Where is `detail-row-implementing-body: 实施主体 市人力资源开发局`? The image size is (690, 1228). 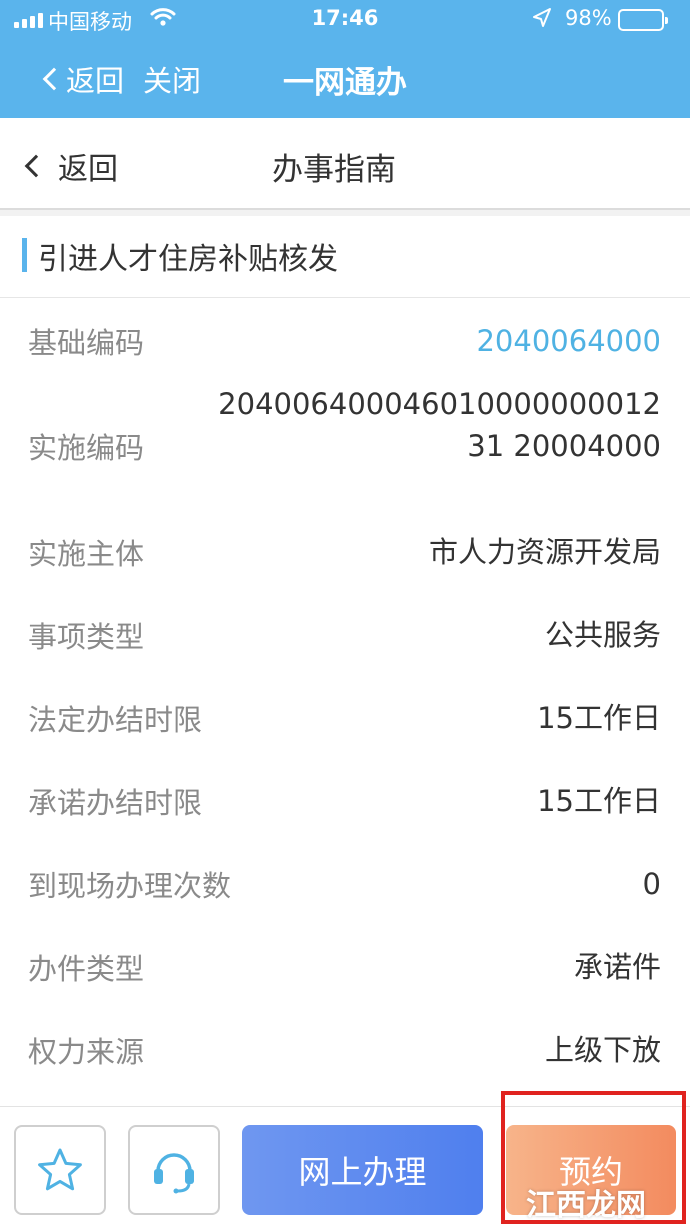
detail-row-implementing-body: 实施主体 市人力资源开发局 is located at coordinates (345, 550).